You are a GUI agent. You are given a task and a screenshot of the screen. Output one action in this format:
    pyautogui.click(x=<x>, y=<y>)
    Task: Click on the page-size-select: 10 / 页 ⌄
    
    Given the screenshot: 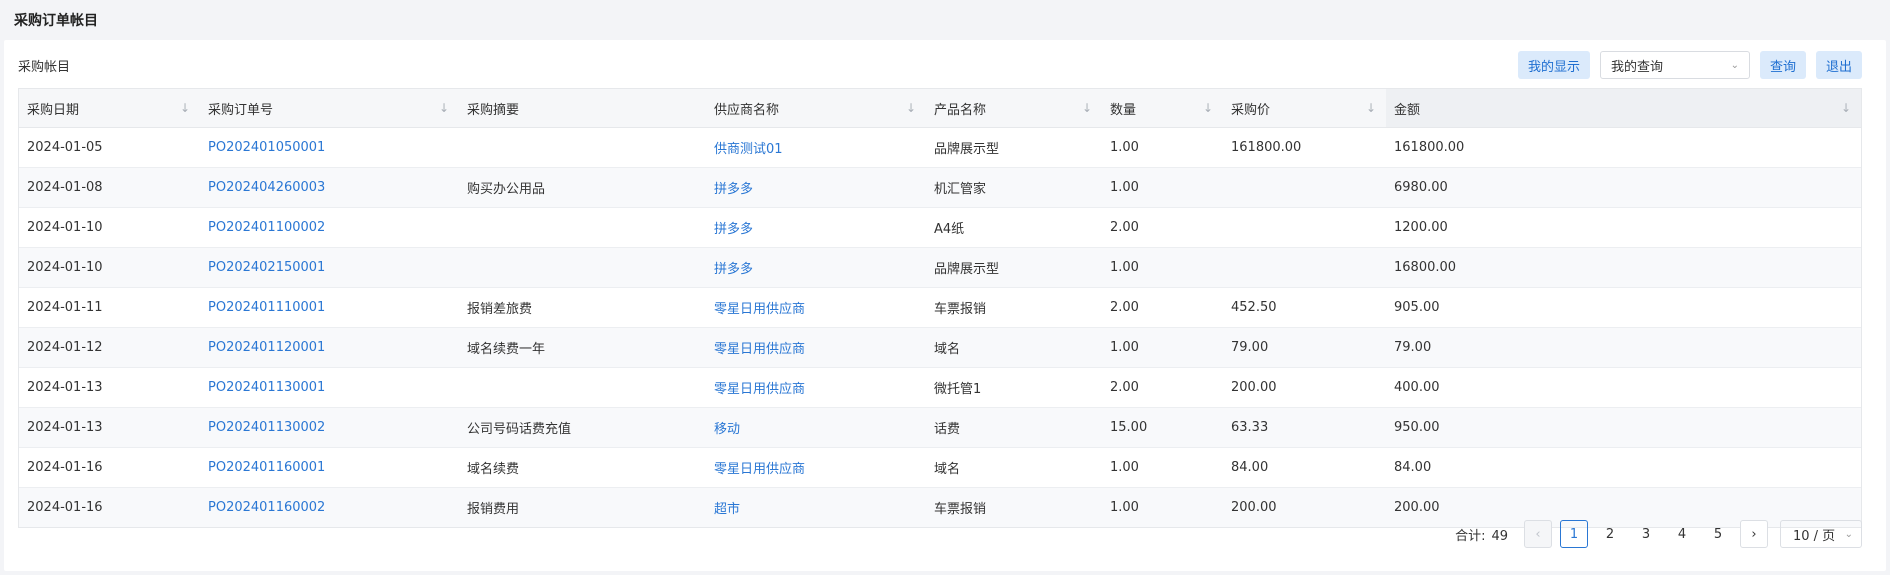 What is the action you would take?
    pyautogui.click(x=1821, y=534)
    